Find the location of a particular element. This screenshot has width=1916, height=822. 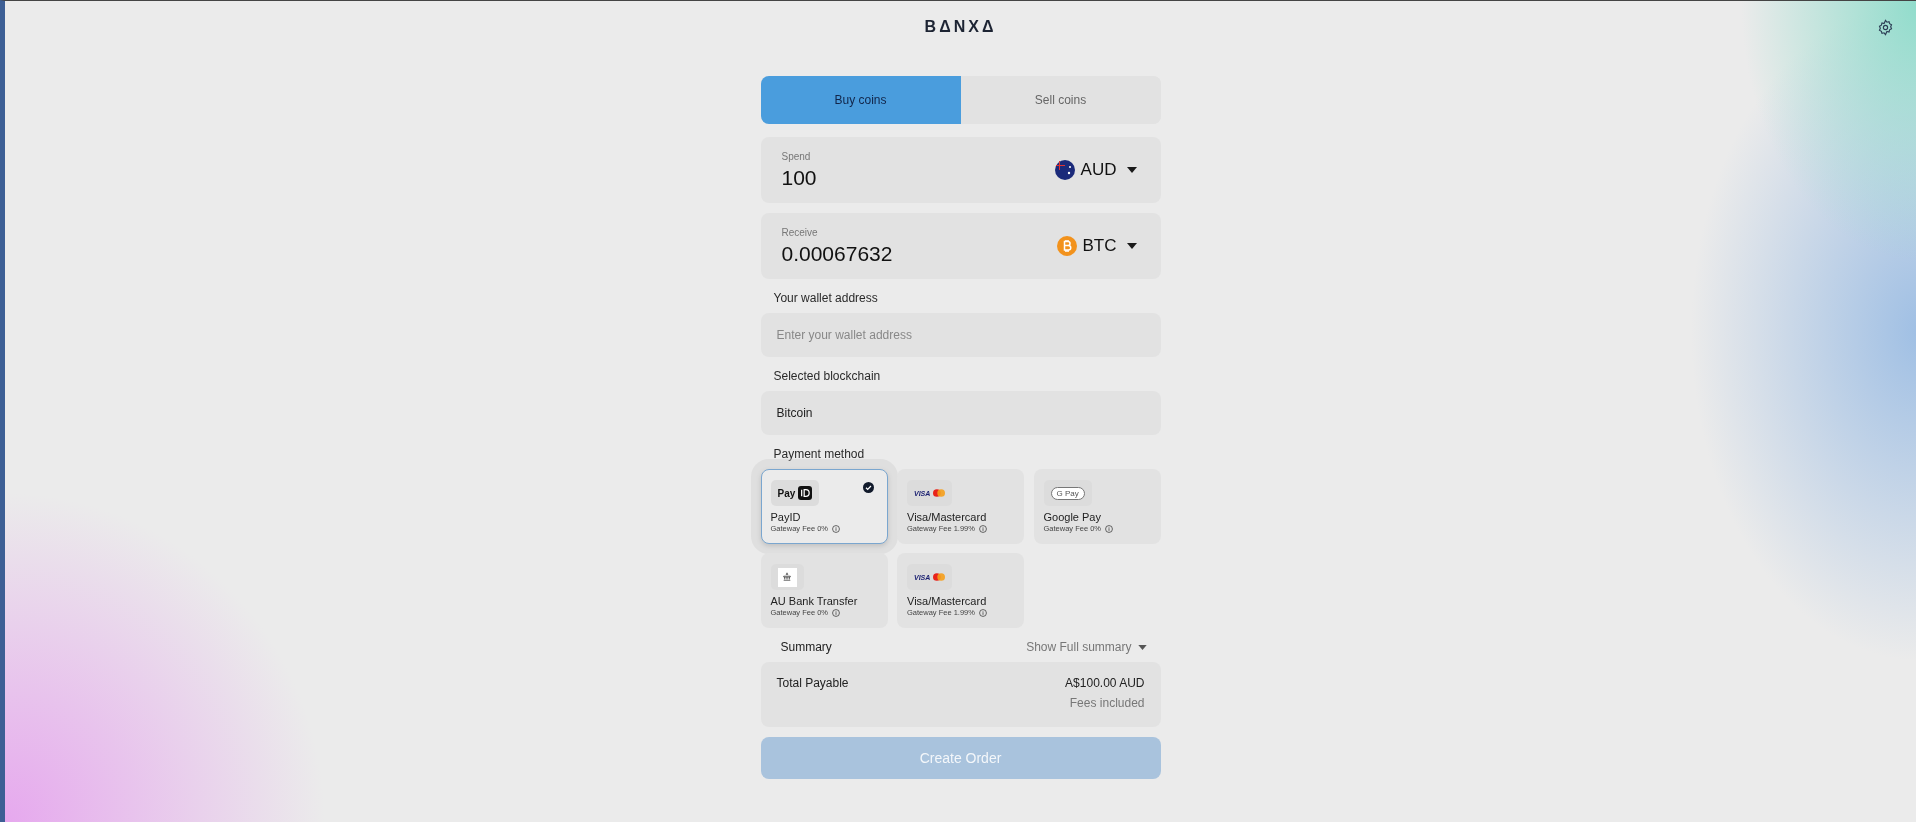

payment-logo: G Pay is located at coordinates (1067, 493).